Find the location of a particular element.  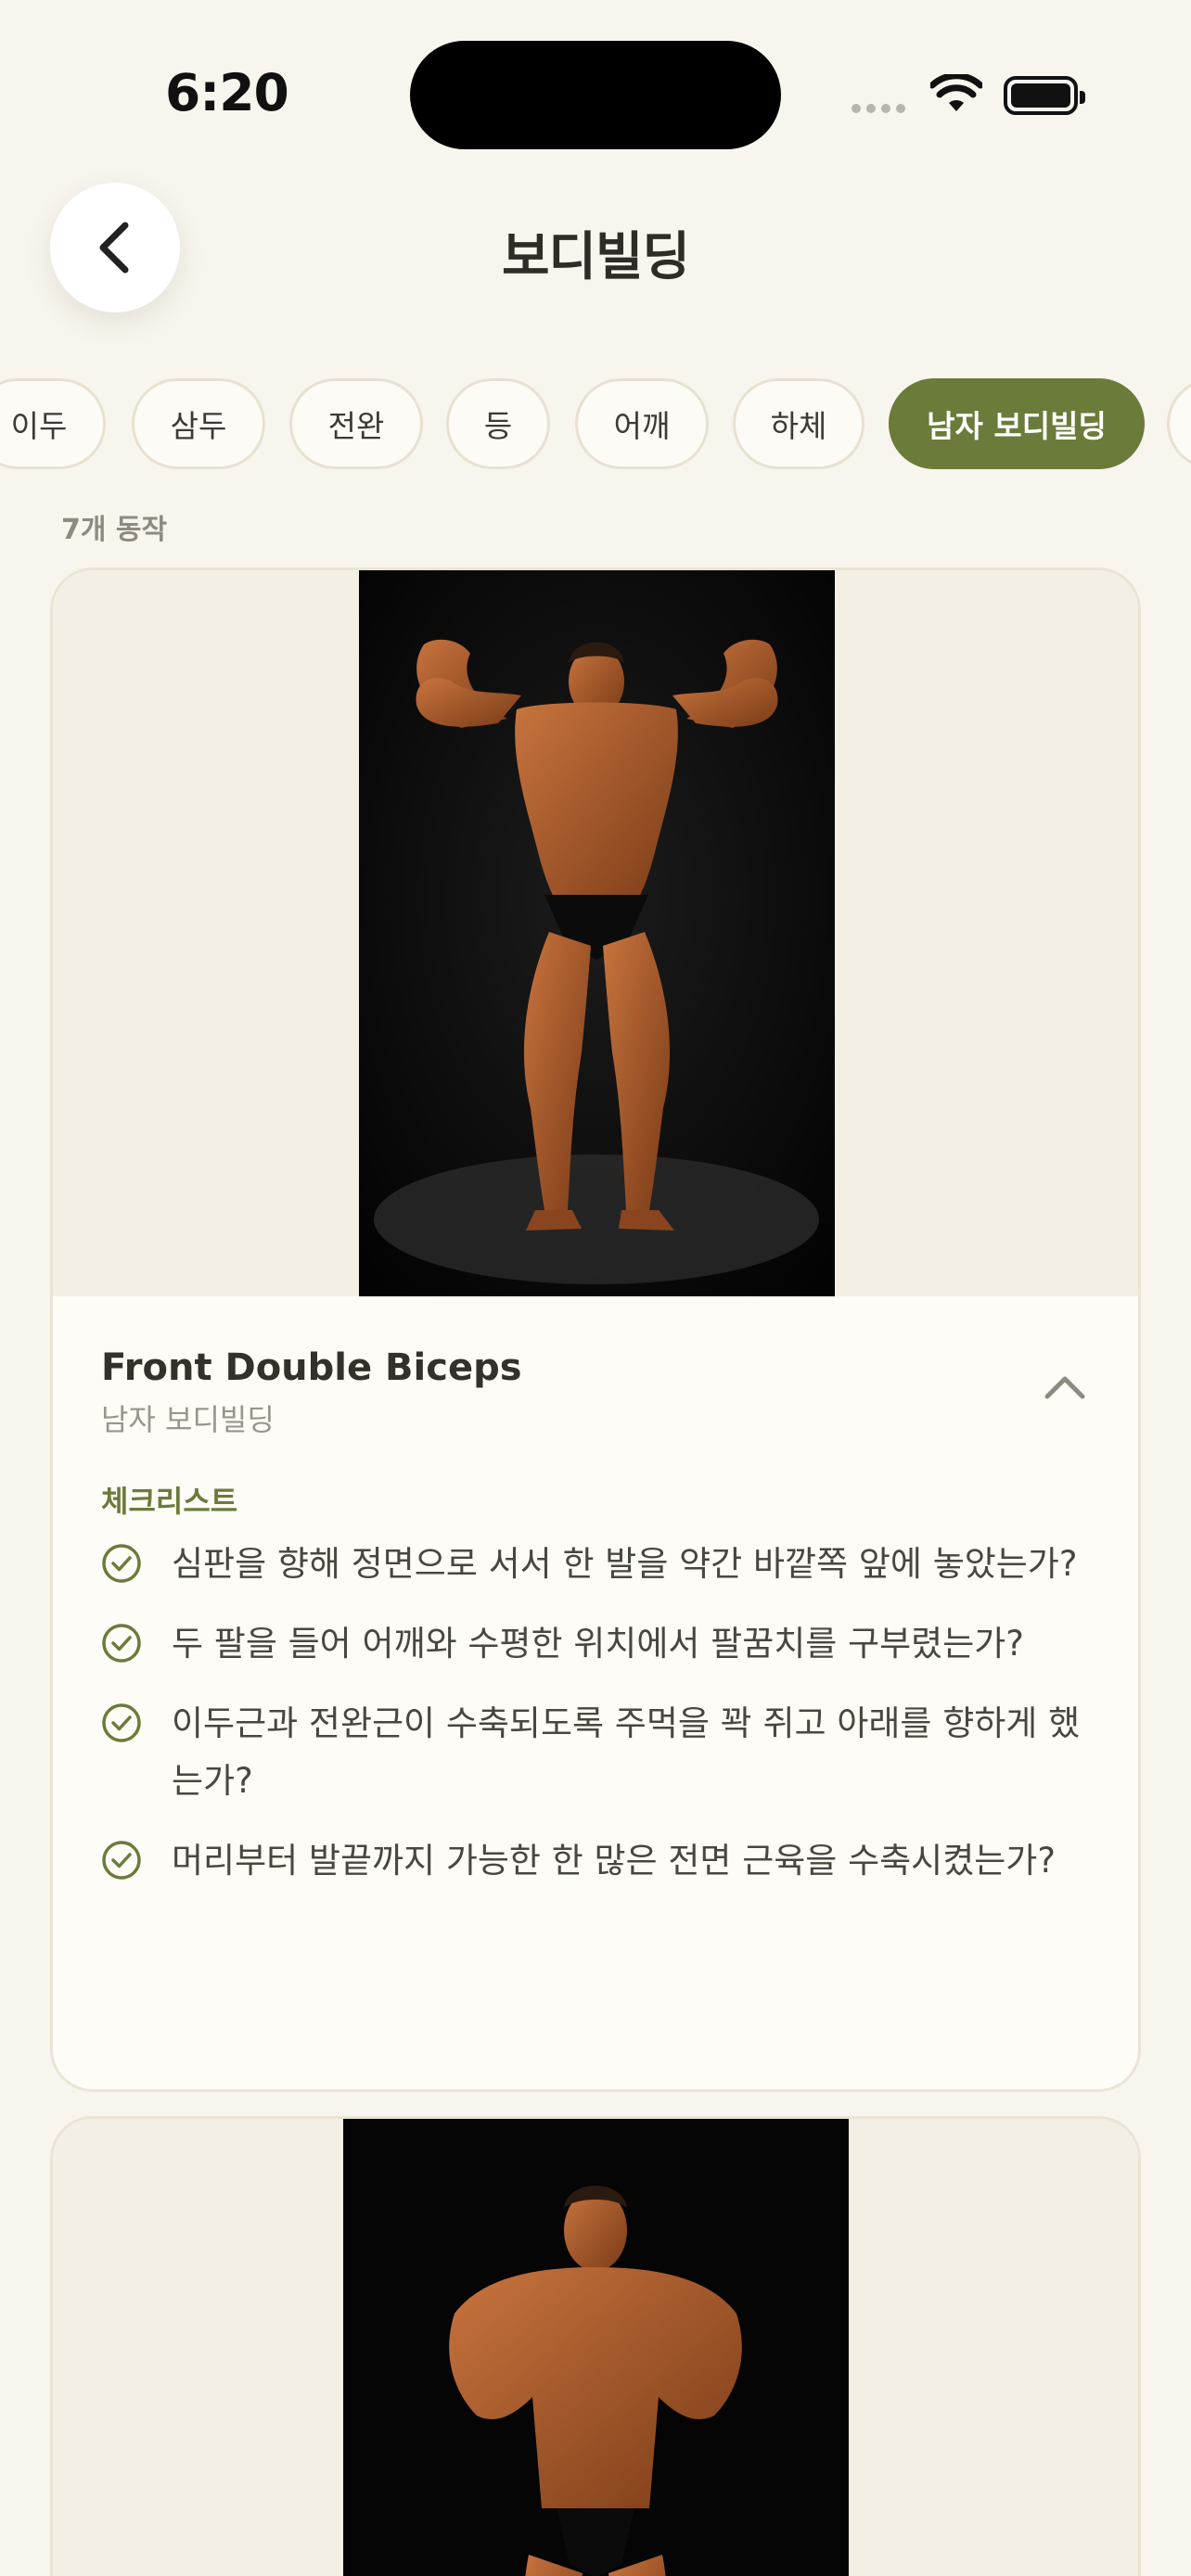

category-chip-biceps: 이두 is located at coordinates (53, 423).